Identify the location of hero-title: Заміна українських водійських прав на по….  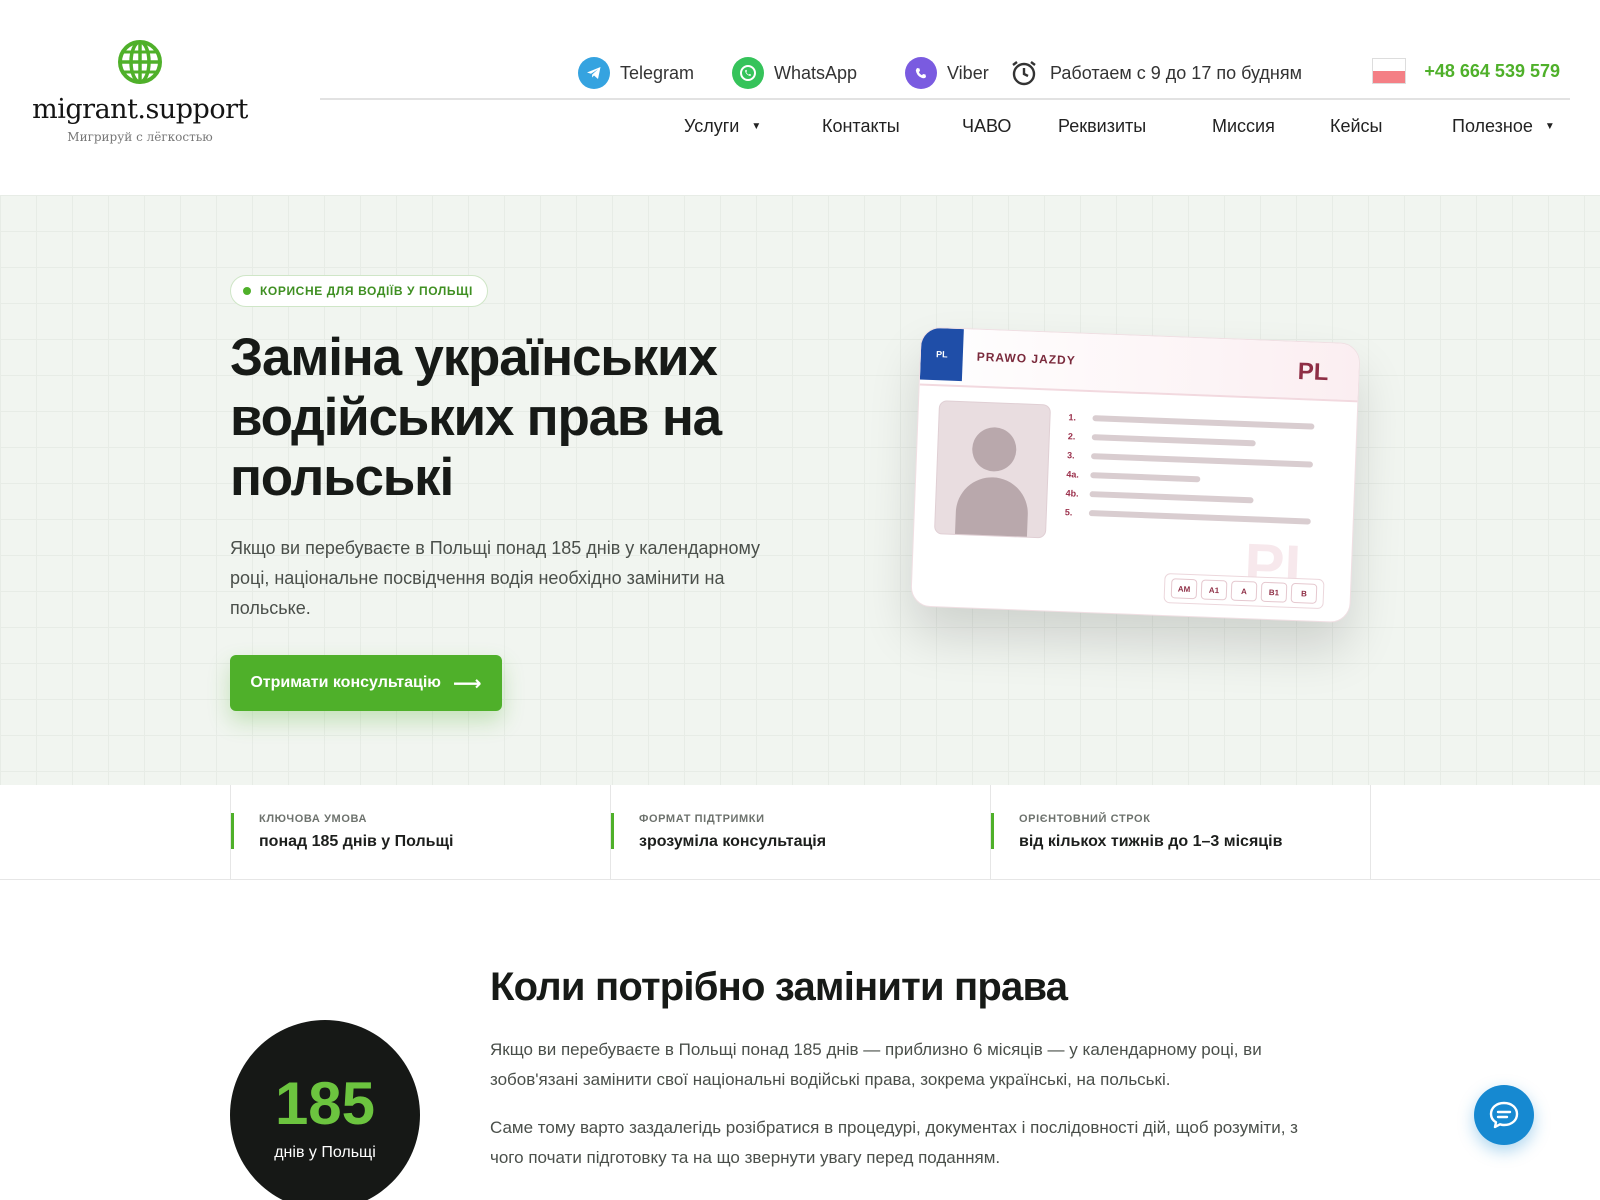
(510, 418).